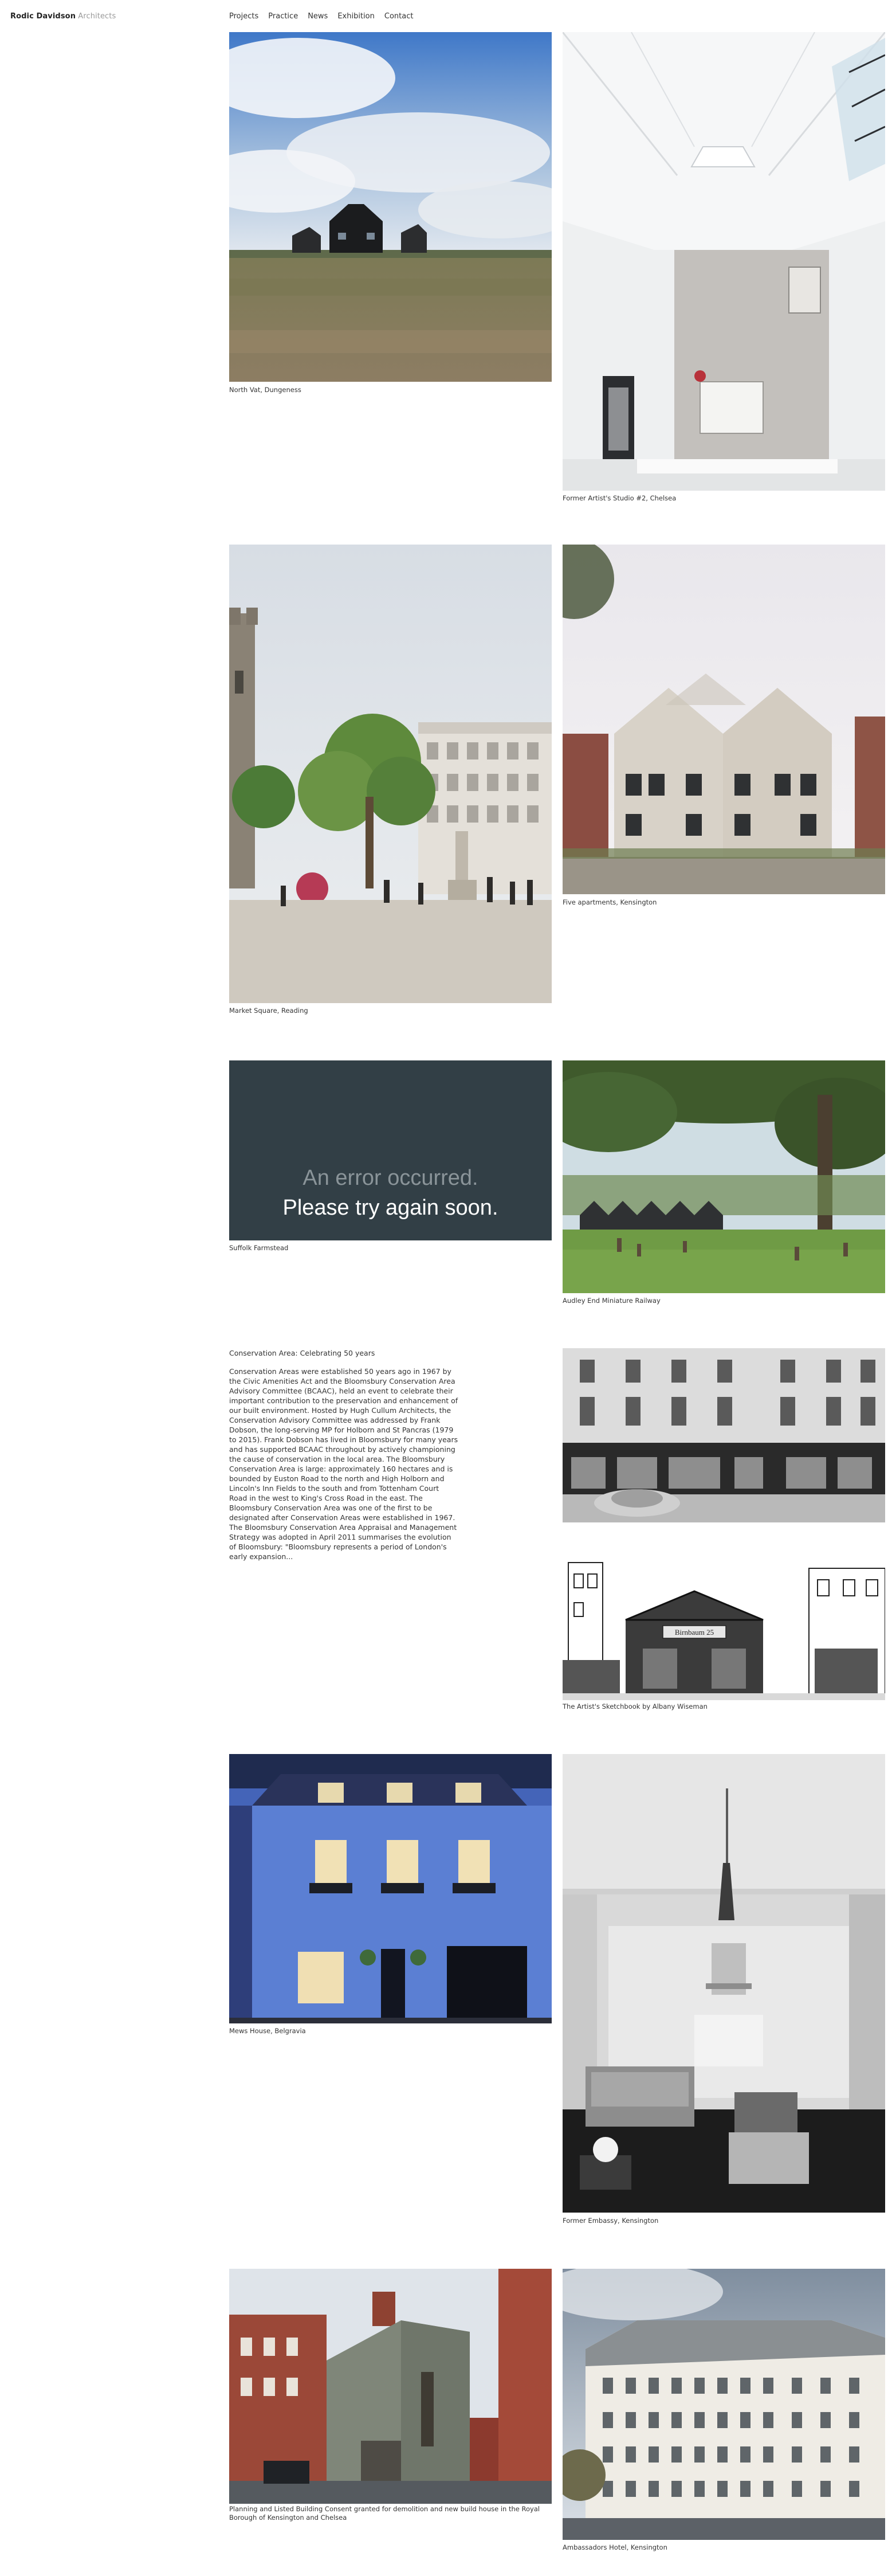 Image resolution: width=888 pixels, height=2576 pixels. I want to click on project-image-market-square, so click(390, 774).